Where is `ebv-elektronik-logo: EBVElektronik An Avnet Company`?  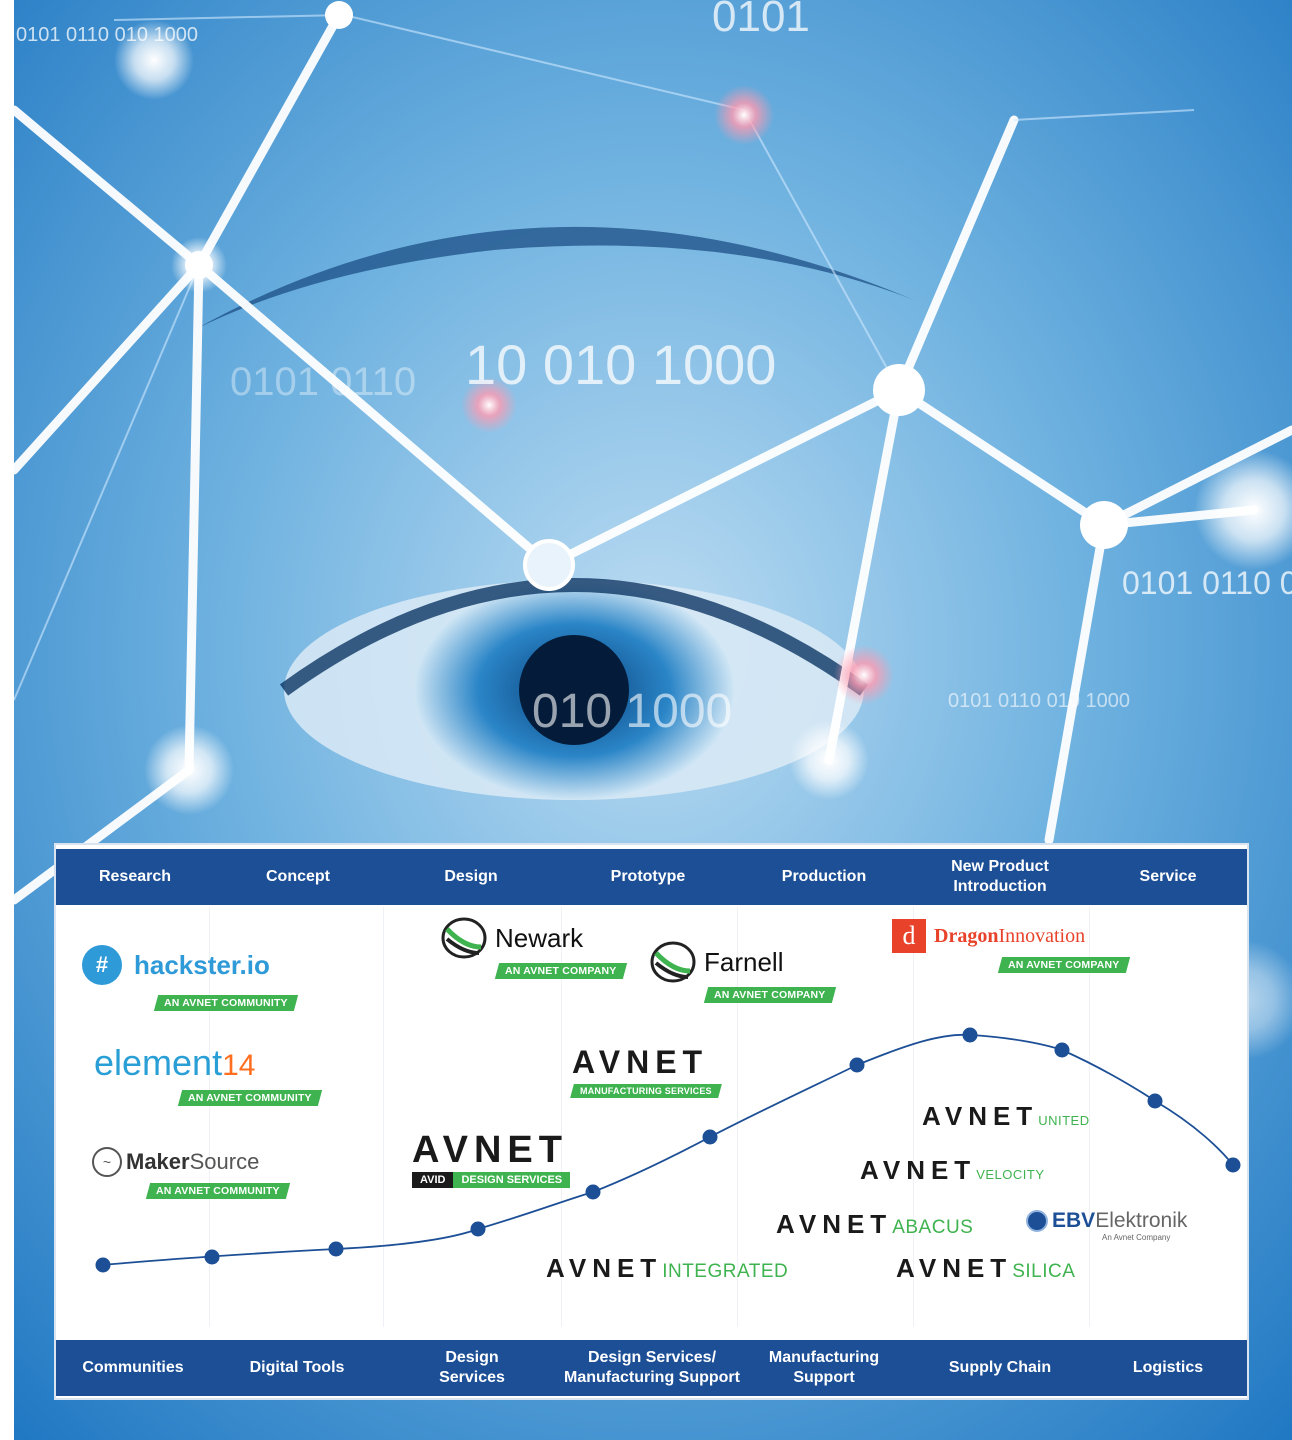 ebv-elektronik-logo: EBVElektronik An Avnet Company is located at coordinates (1106, 1225).